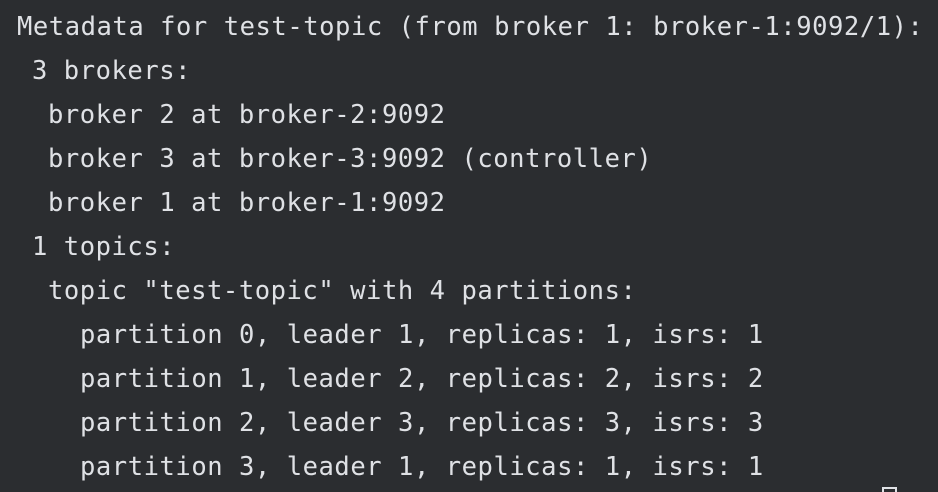  Describe the element at coordinates (247, 203) in the screenshot. I see `broker-line: broker 1 at broker-1:9092` at that location.